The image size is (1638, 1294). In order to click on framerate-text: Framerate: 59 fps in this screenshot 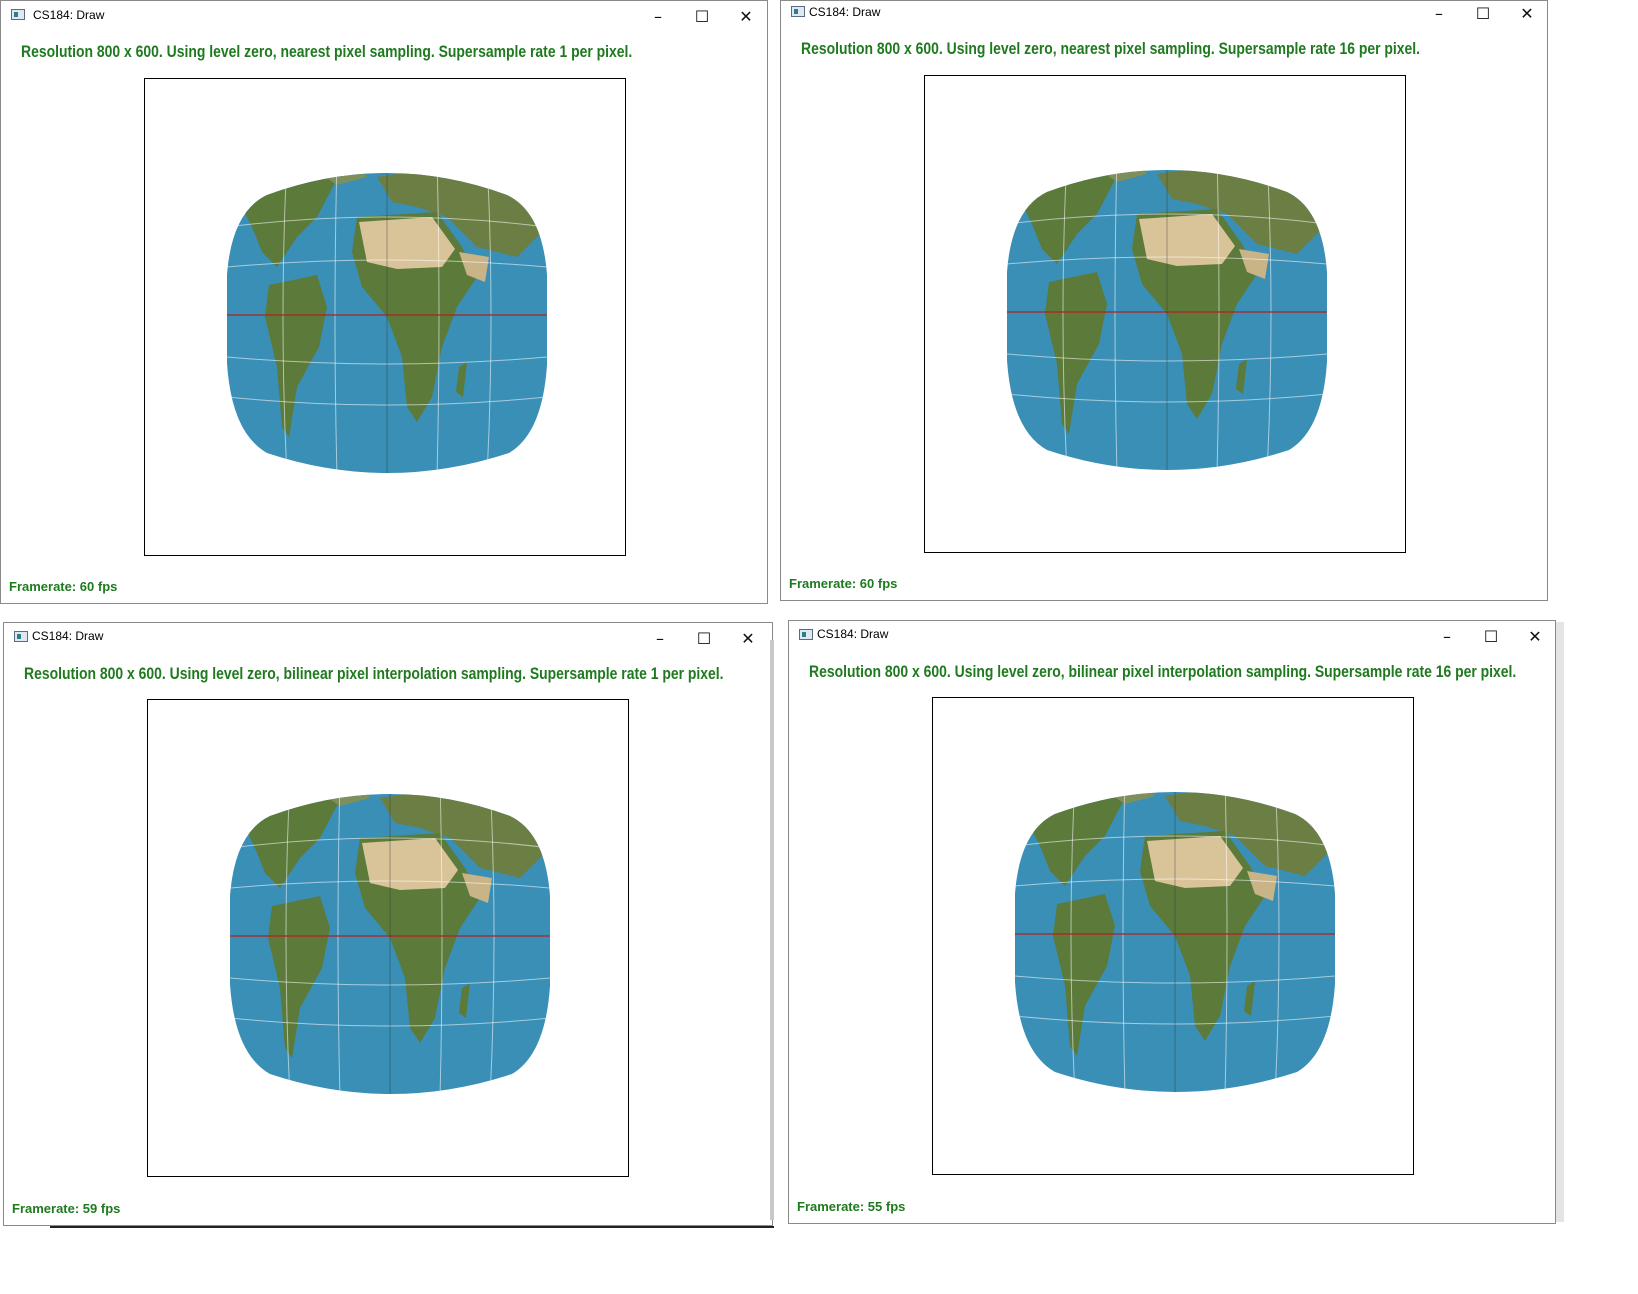, I will do `click(66, 1208)`.